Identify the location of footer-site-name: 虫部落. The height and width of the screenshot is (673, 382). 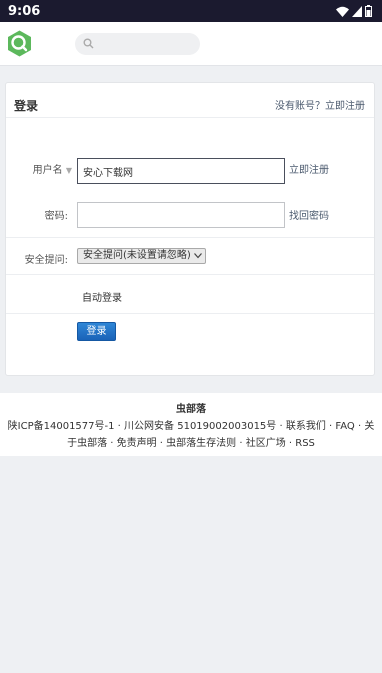
(191, 409).